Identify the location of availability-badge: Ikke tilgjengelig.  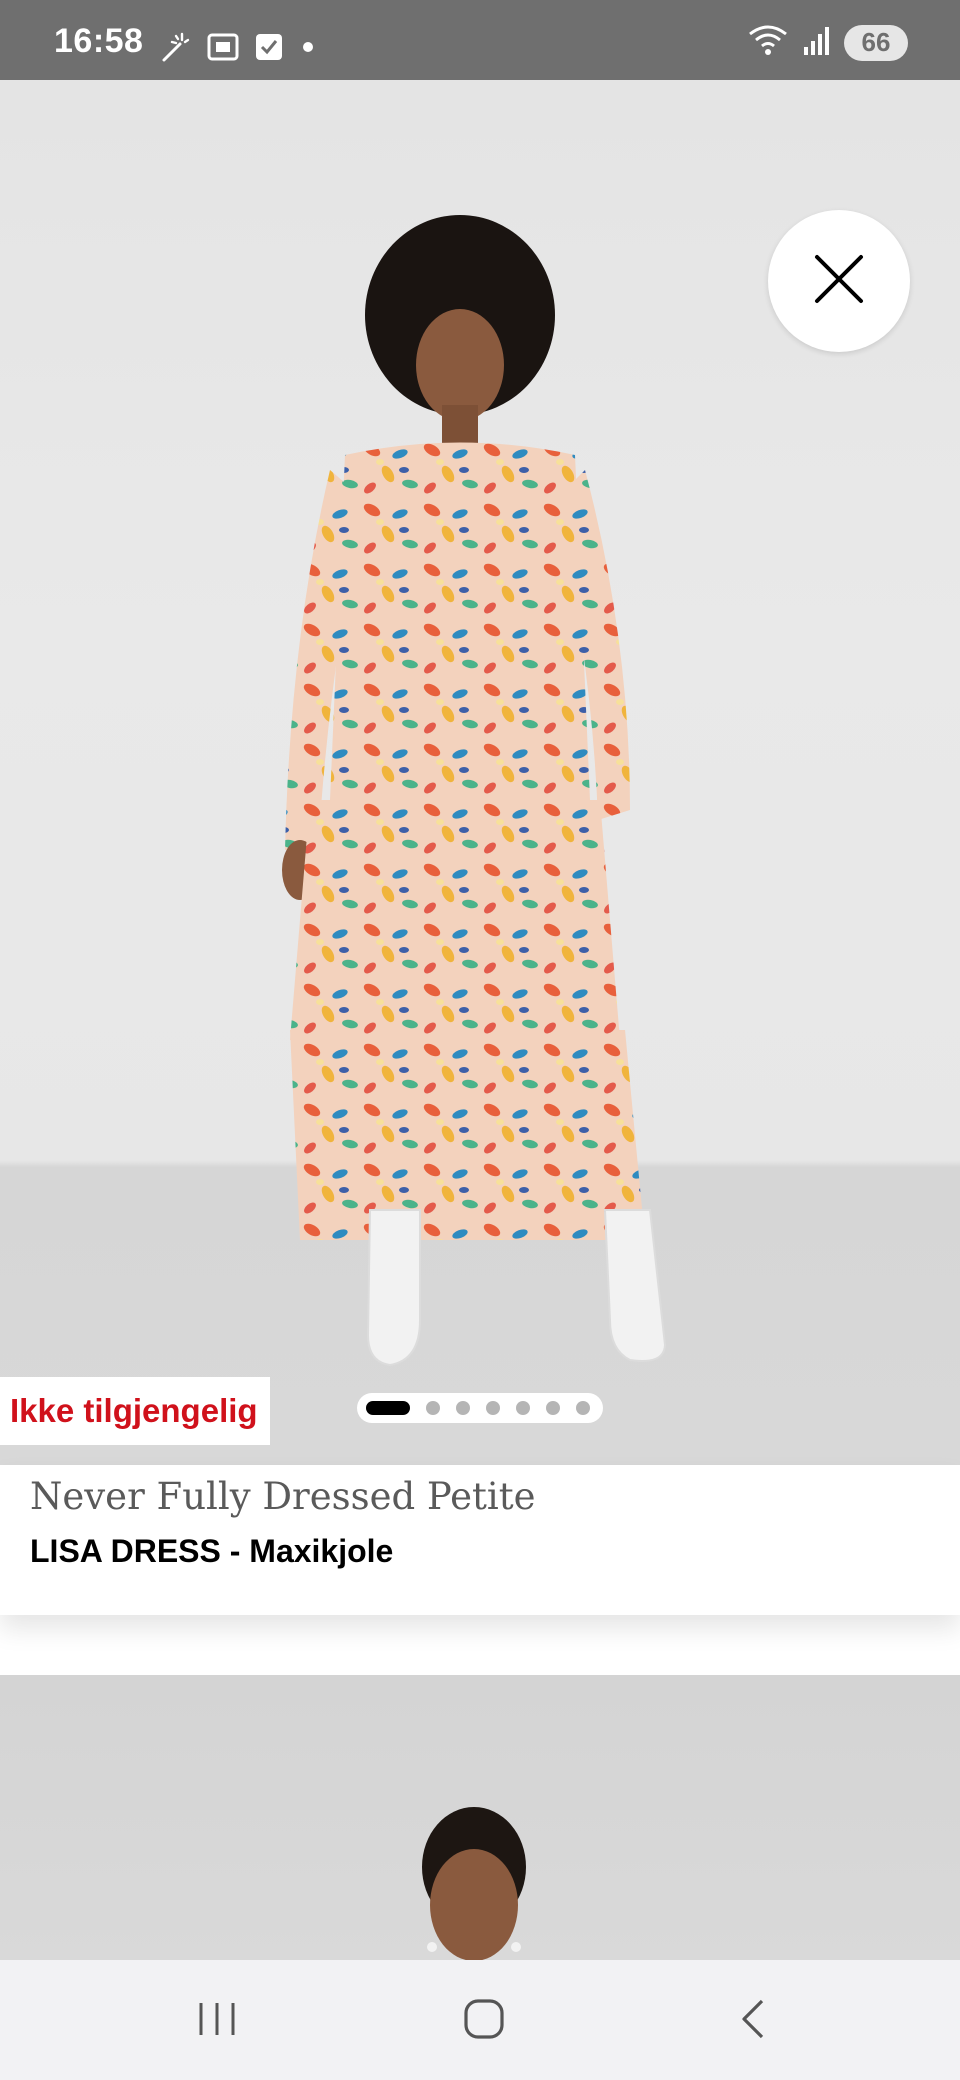
(135, 1411).